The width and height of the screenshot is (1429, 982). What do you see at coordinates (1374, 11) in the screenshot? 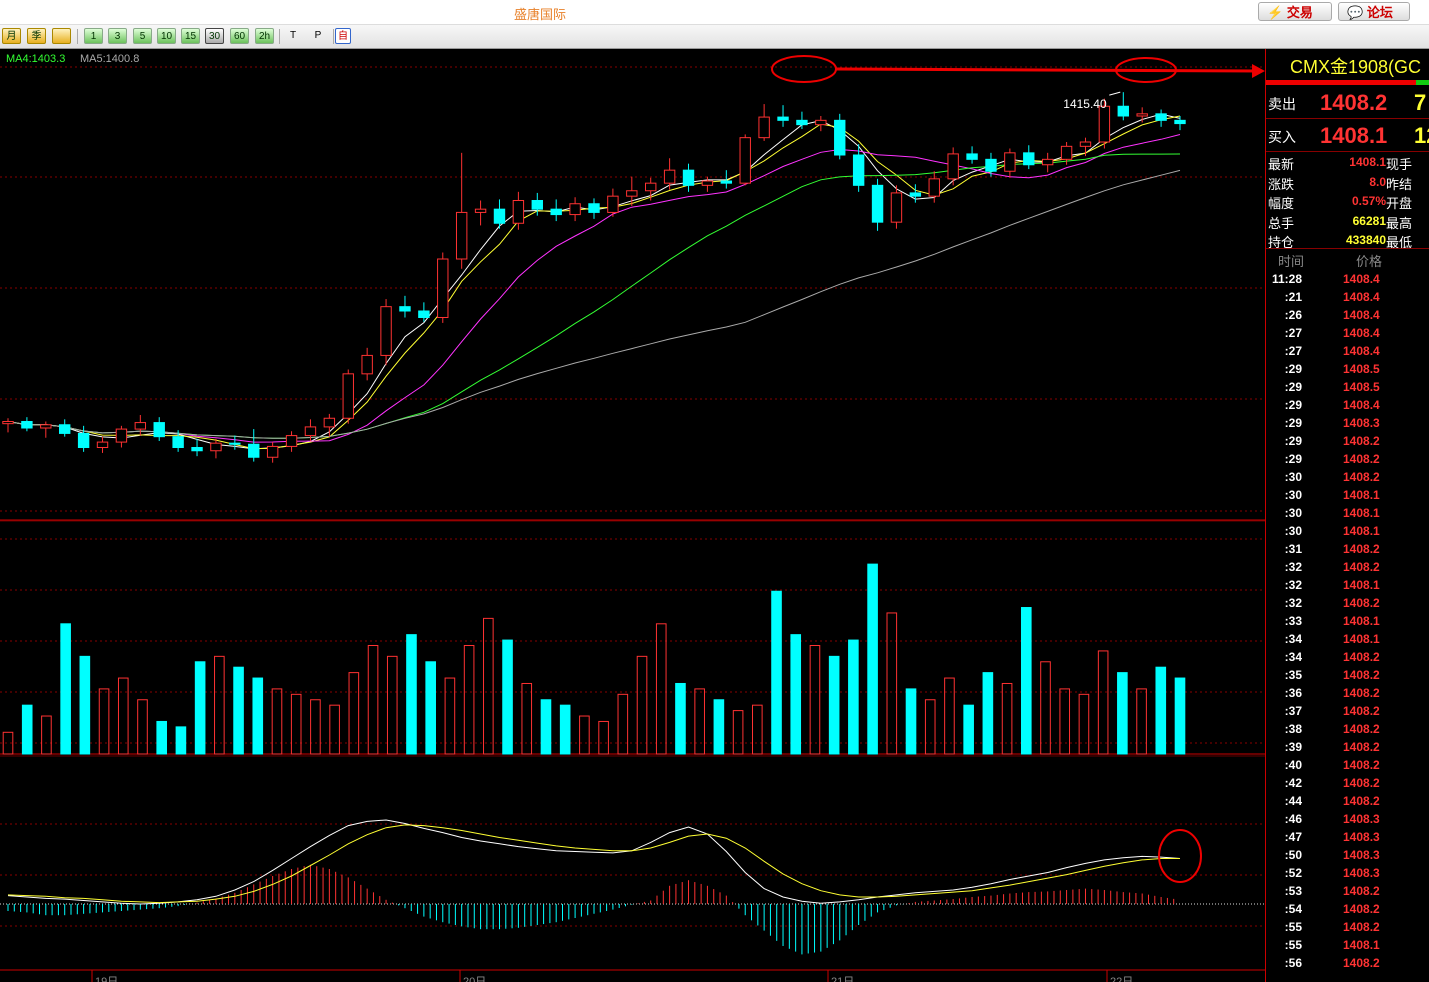
I see `forum-button: 💬 论坛` at bounding box center [1374, 11].